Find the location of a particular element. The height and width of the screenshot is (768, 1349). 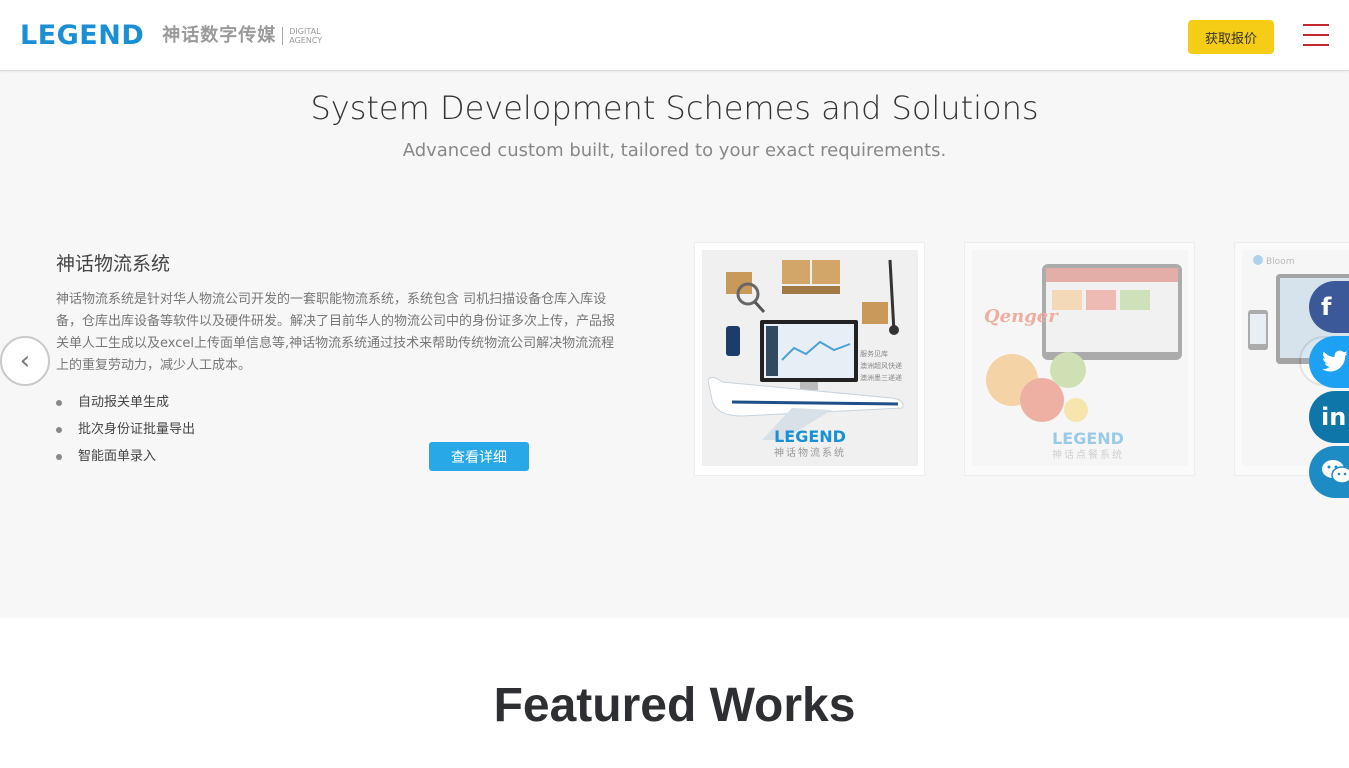

chevron-left-icon: ‹ is located at coordinates (25, 361).